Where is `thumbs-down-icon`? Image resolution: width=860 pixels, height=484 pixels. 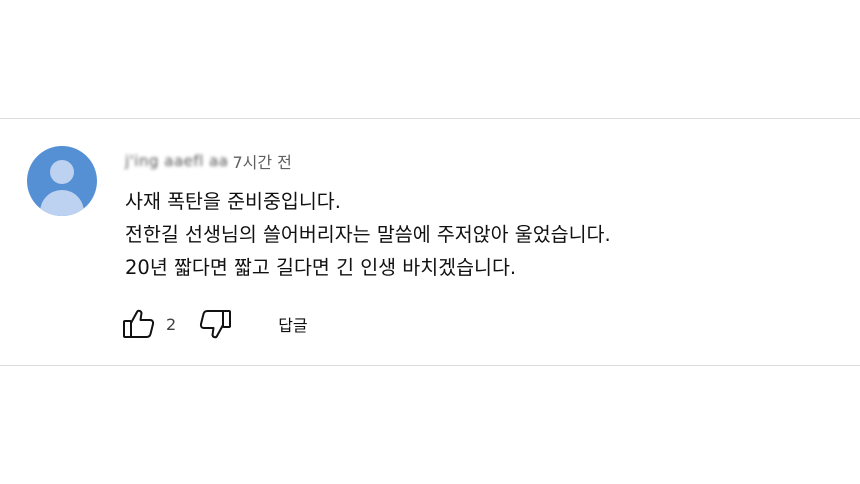 thumbs-down-icon is located at coordinates (216, 324).